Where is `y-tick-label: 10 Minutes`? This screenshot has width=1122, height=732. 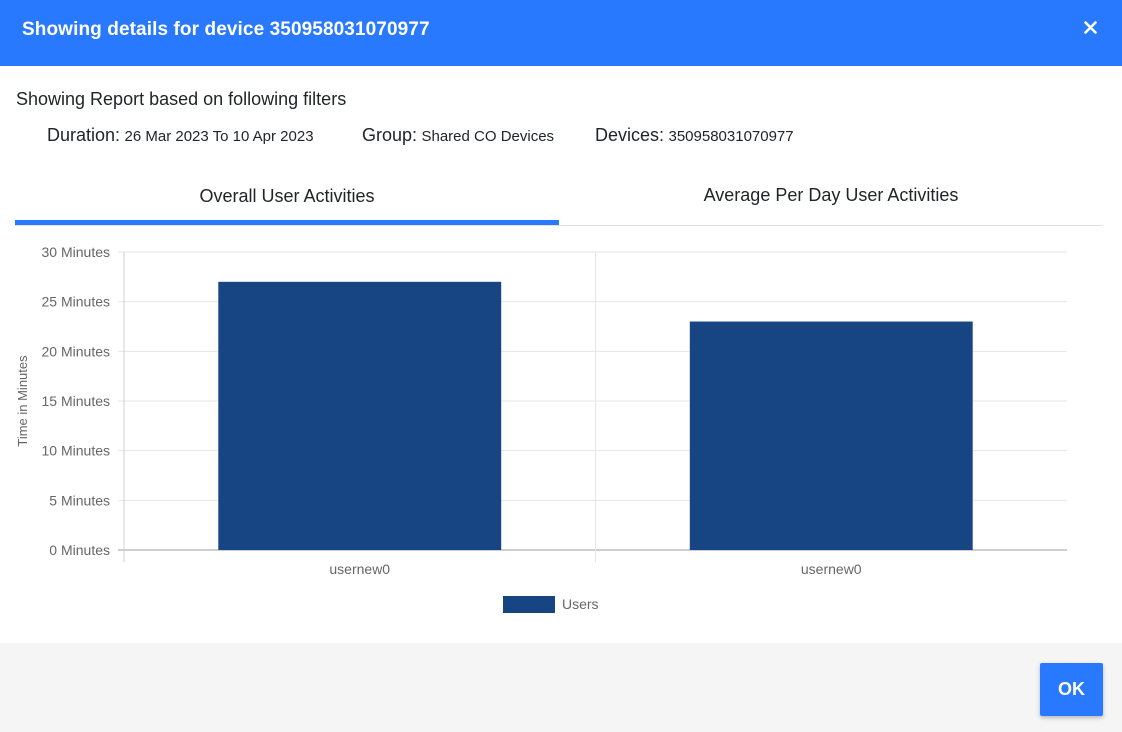
y-tick-label: 10 Minutes is located at coordinates (76, 451).